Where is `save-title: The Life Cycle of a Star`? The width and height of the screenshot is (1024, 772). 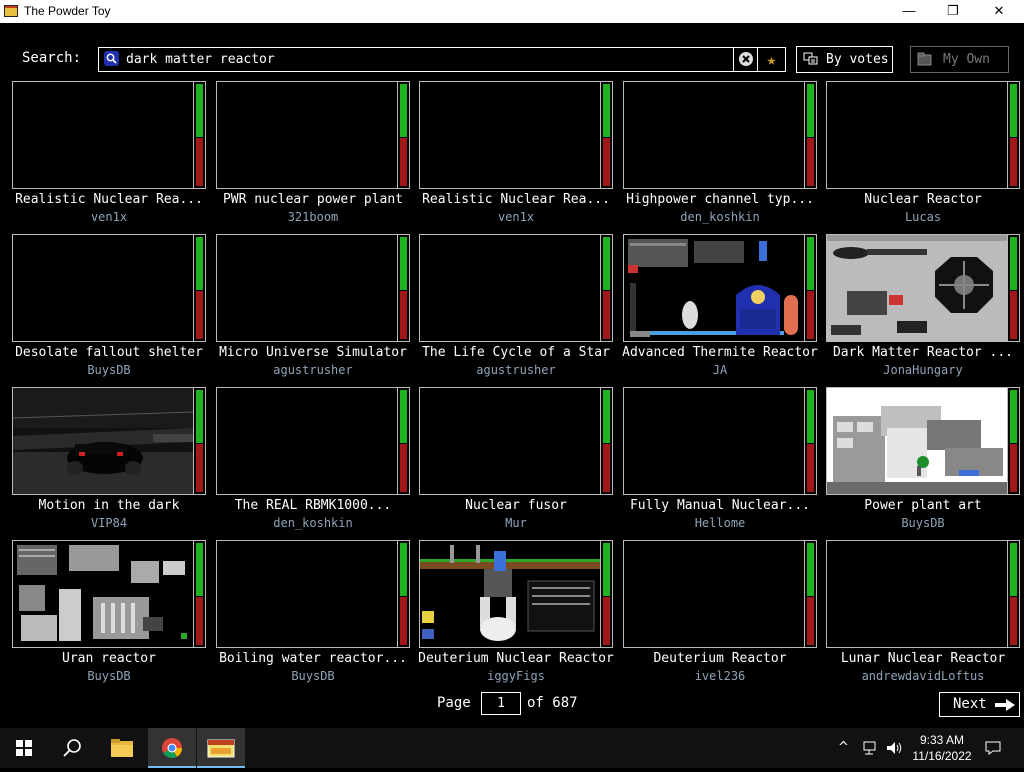 save-title: The Life Cycle of a Star is located at coordinates (516, 352).